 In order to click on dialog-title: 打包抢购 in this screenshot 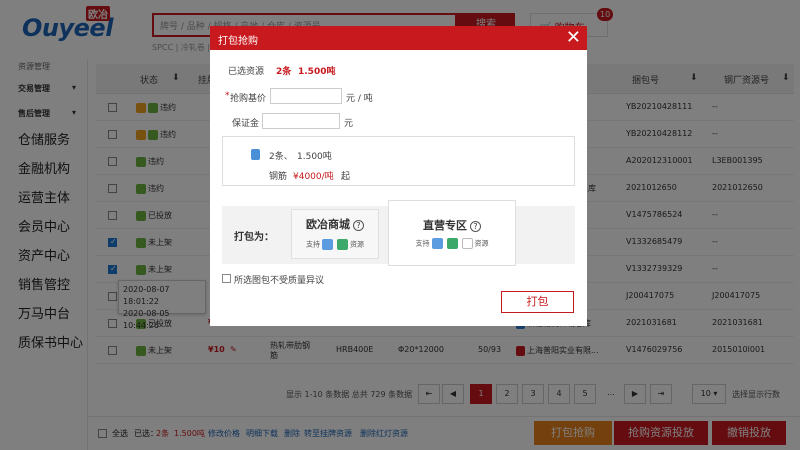, I will do `click(238, 41)`.